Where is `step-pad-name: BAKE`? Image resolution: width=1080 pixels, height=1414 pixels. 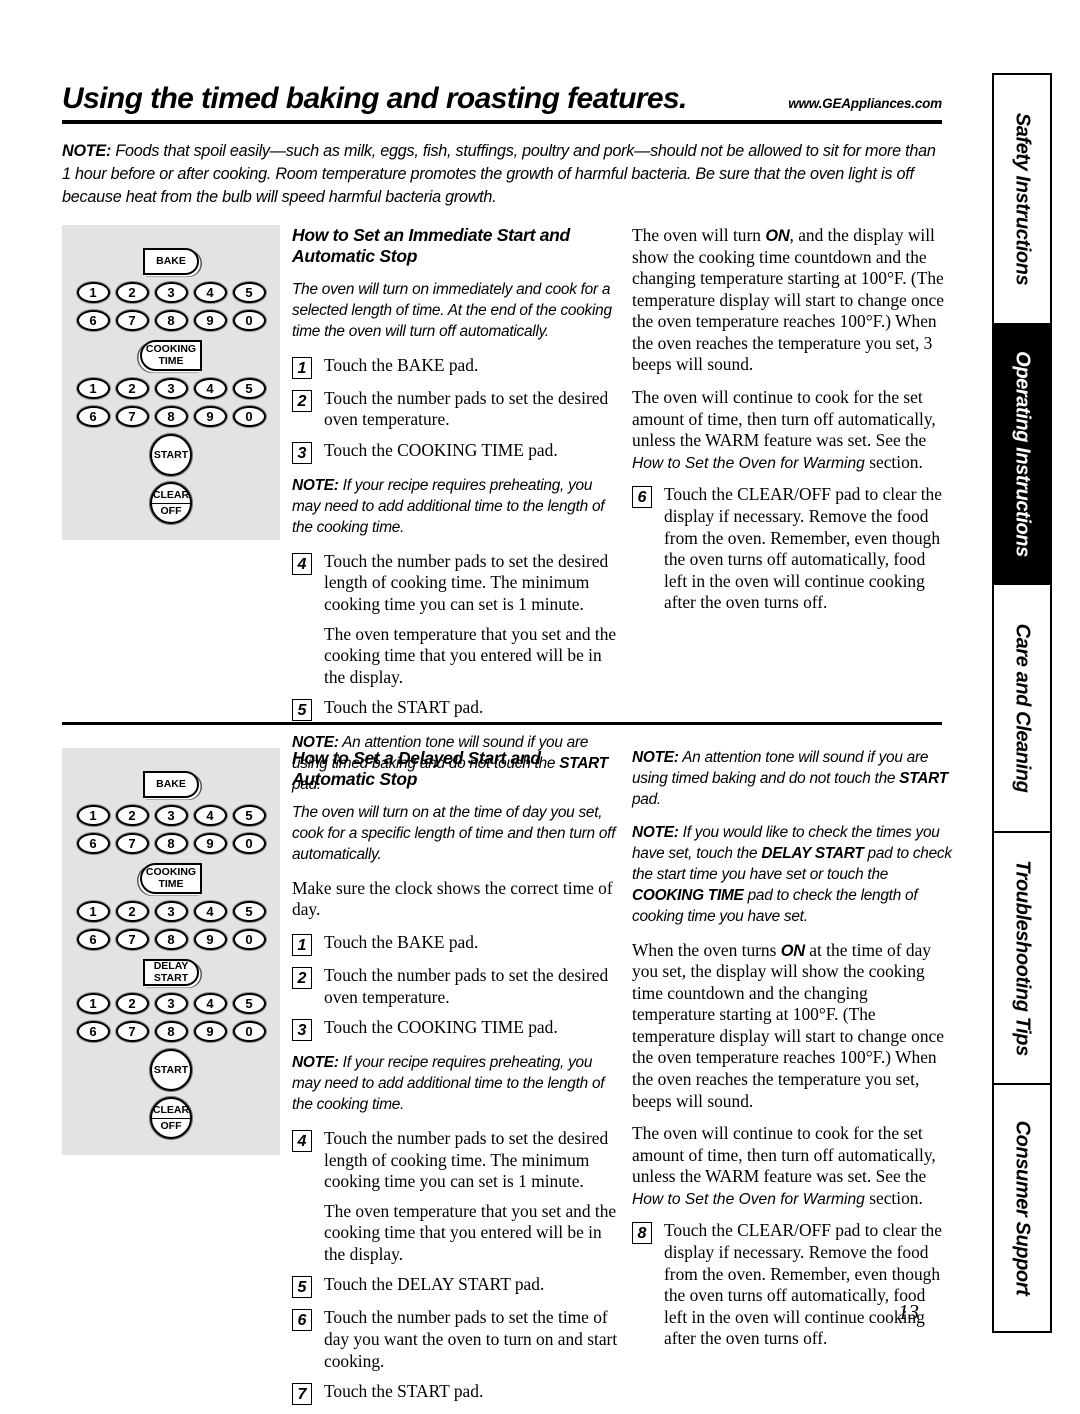 step-pad-name: BAKE is located at coordinates (421, 364).